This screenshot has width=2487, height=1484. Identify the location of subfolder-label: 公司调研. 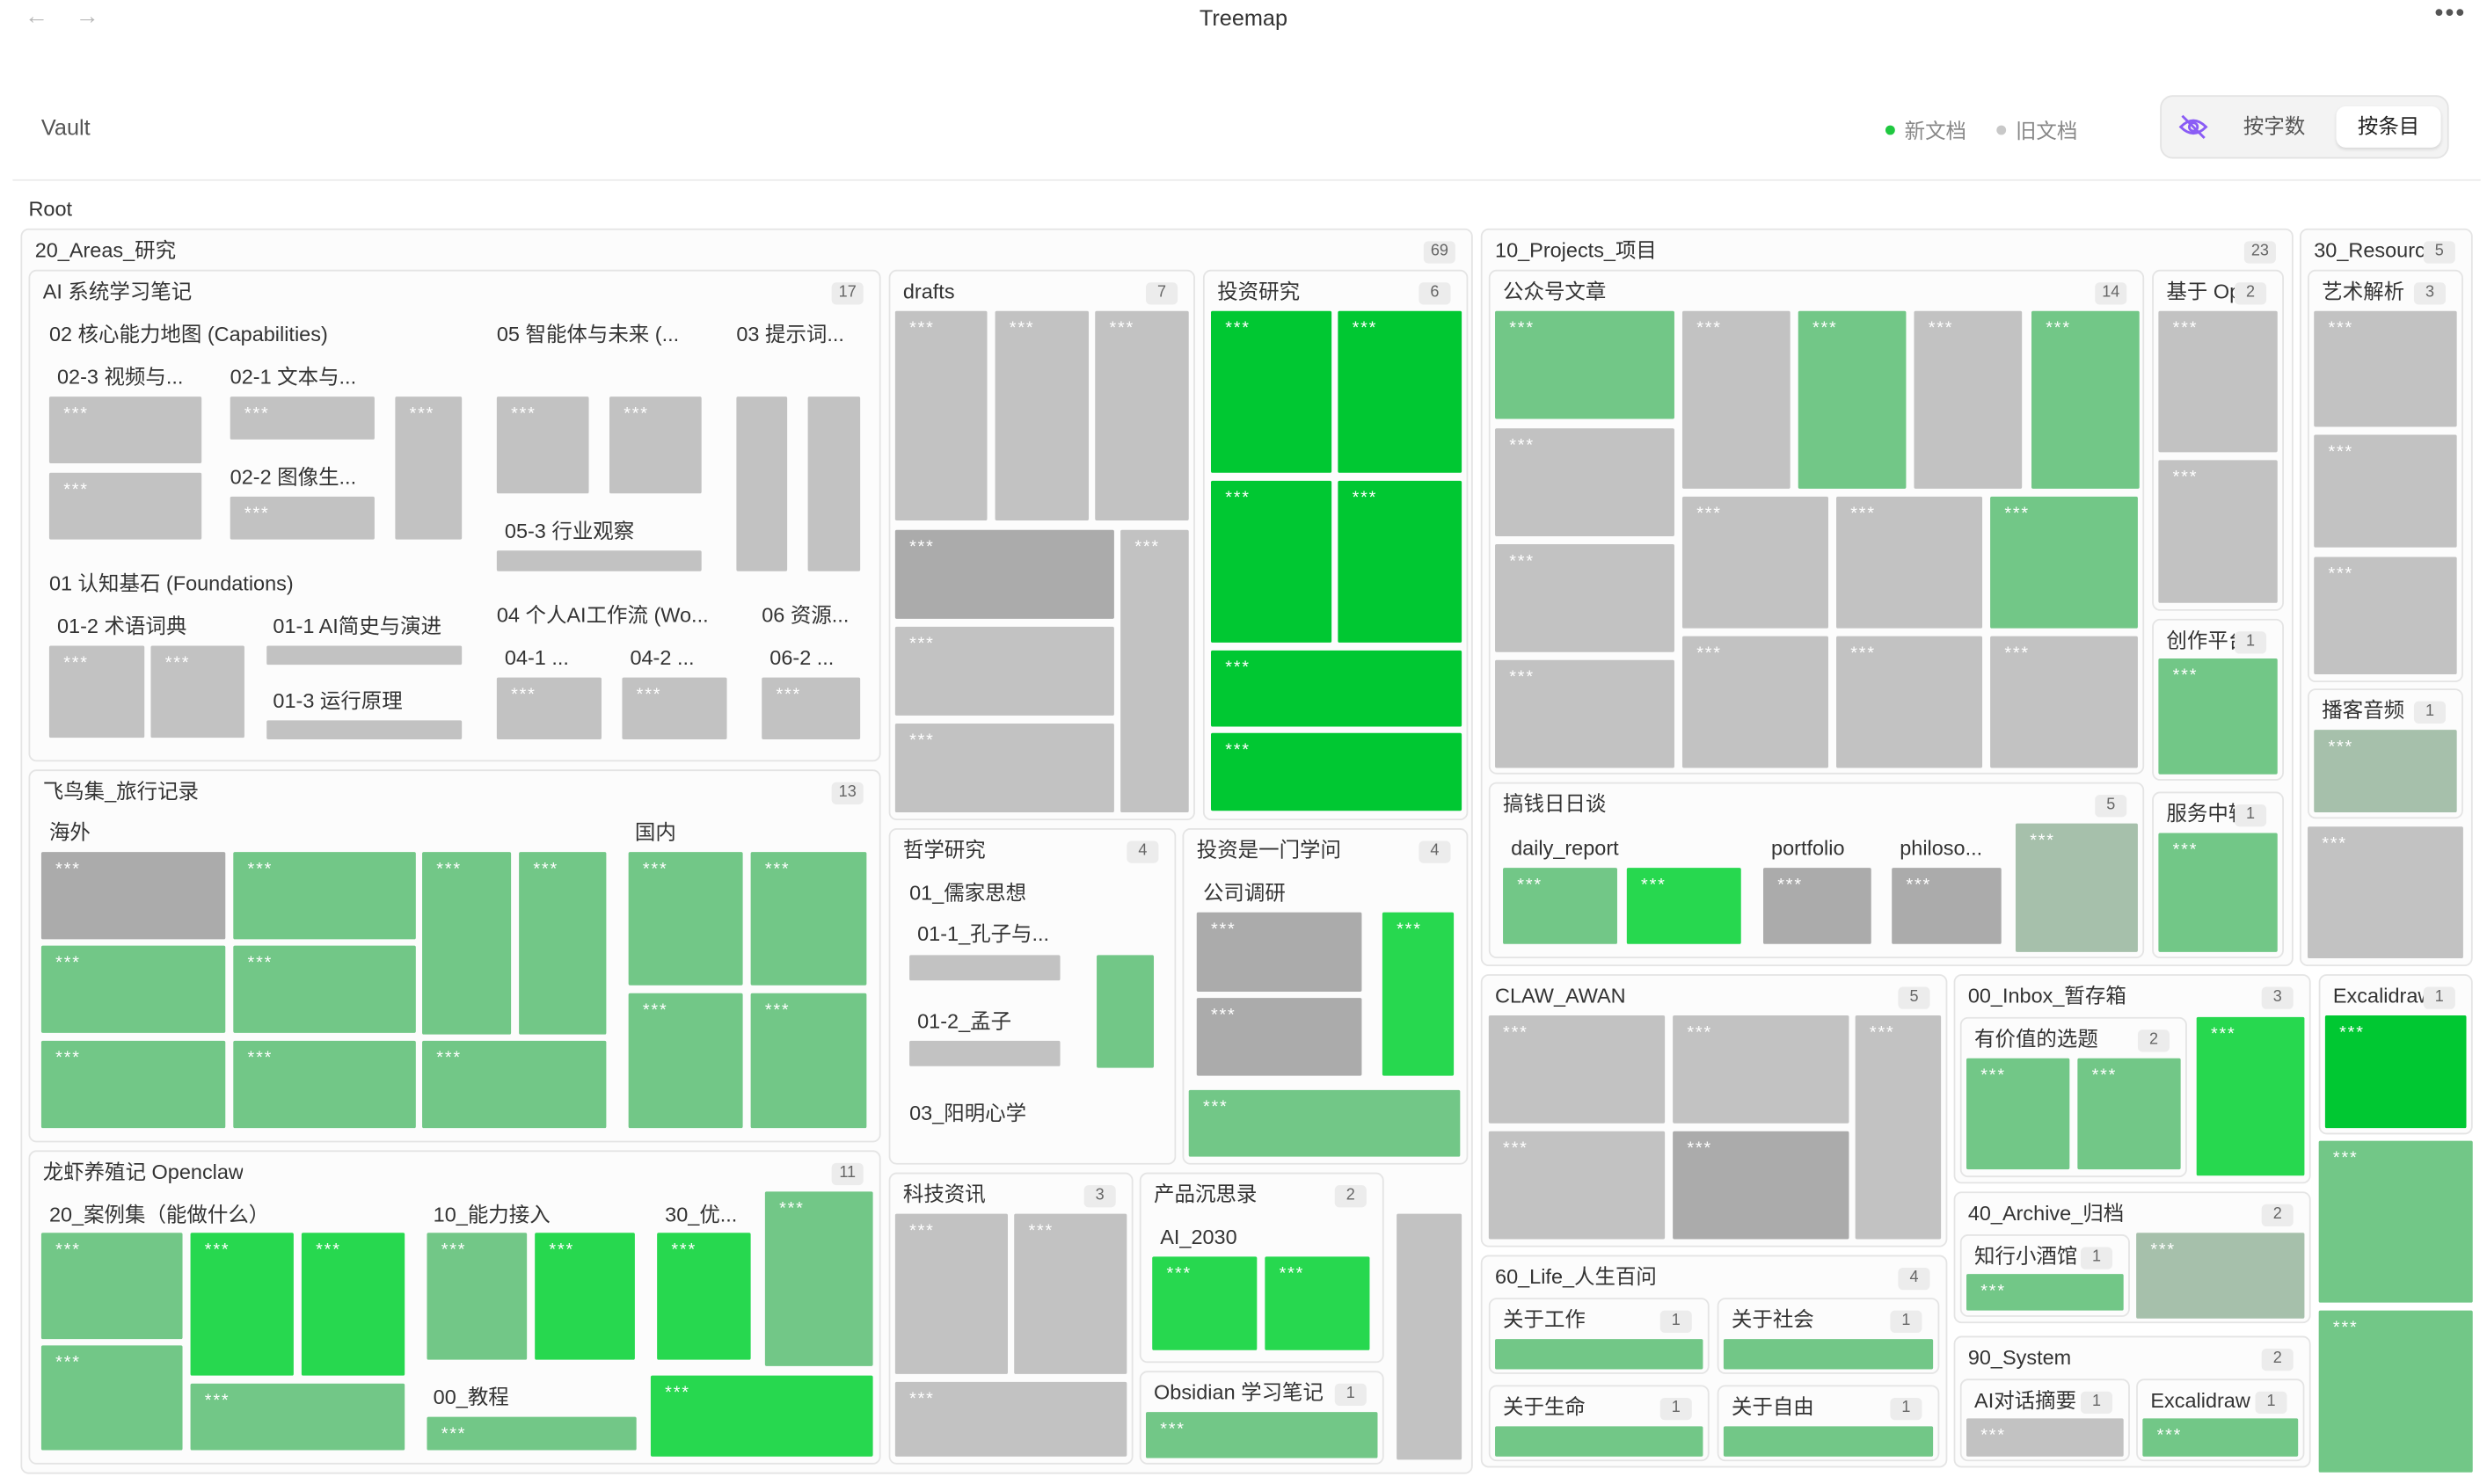
(1244, 893).